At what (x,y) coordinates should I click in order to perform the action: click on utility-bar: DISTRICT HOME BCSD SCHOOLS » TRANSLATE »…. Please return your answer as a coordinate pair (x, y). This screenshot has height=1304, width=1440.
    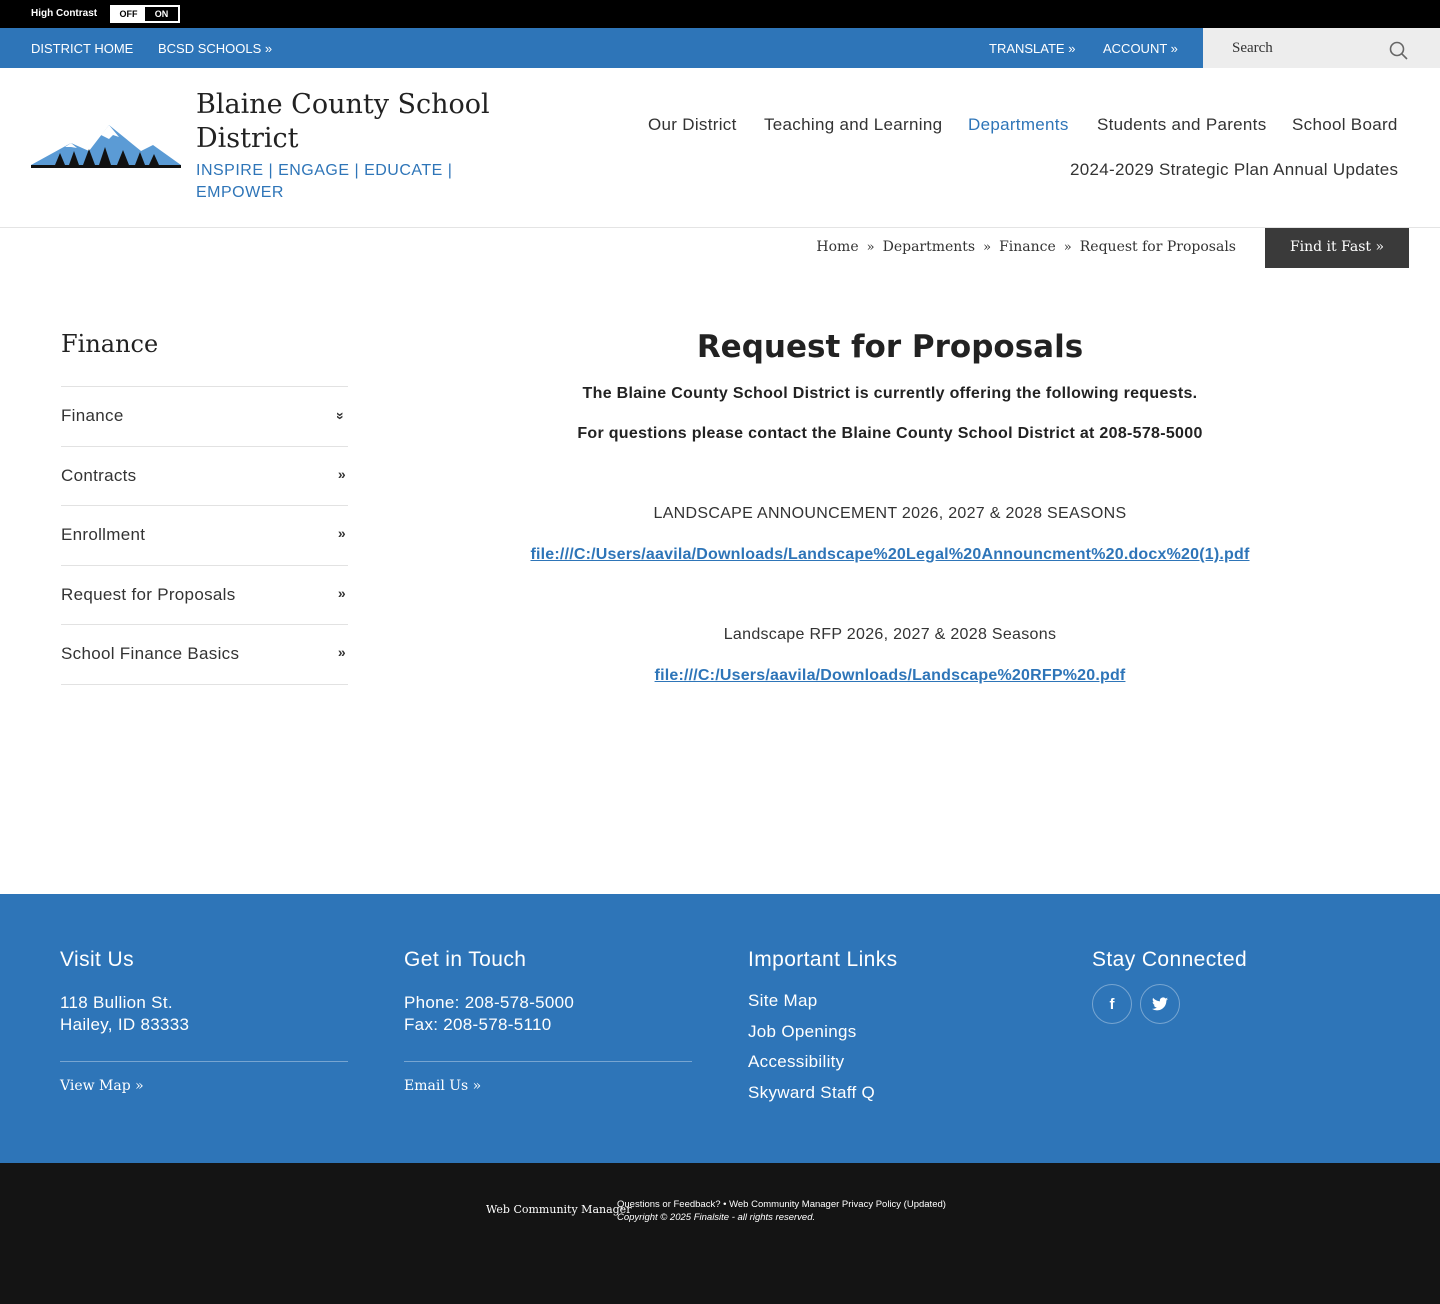
    Looking at the image, I should click on (720, 48).